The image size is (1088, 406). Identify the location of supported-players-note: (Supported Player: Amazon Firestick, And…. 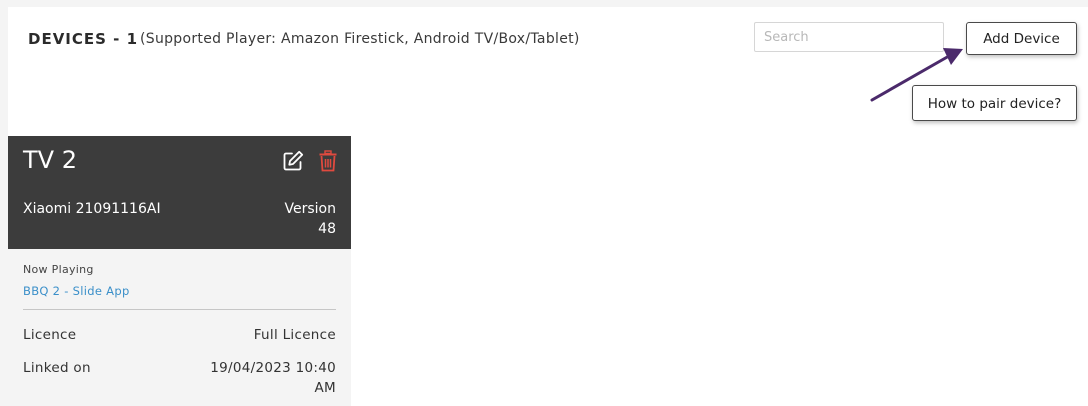
(360, 39).